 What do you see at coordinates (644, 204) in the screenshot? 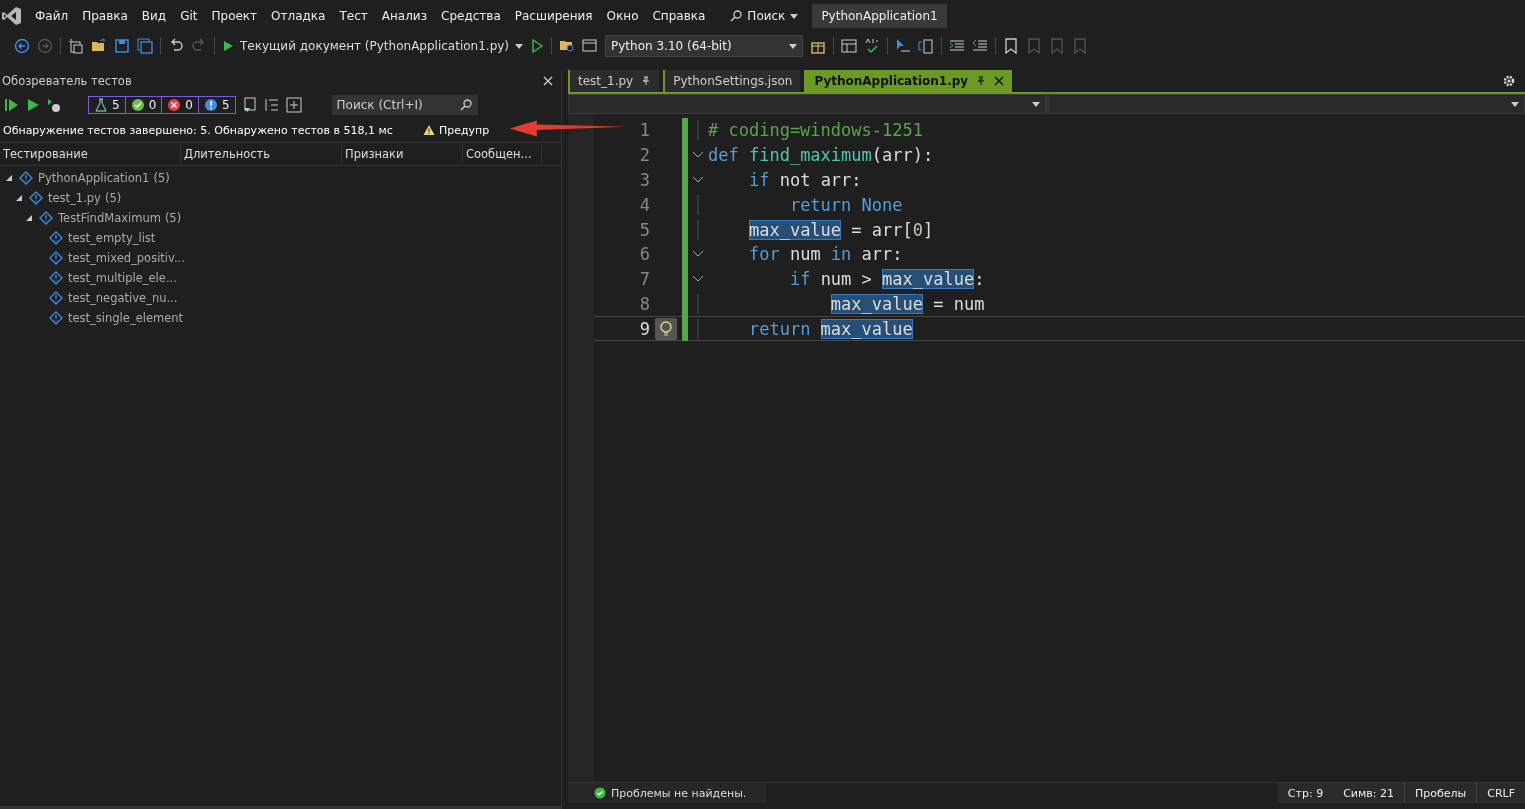
I see `line-number: 4` at bounding box center [644, 204].